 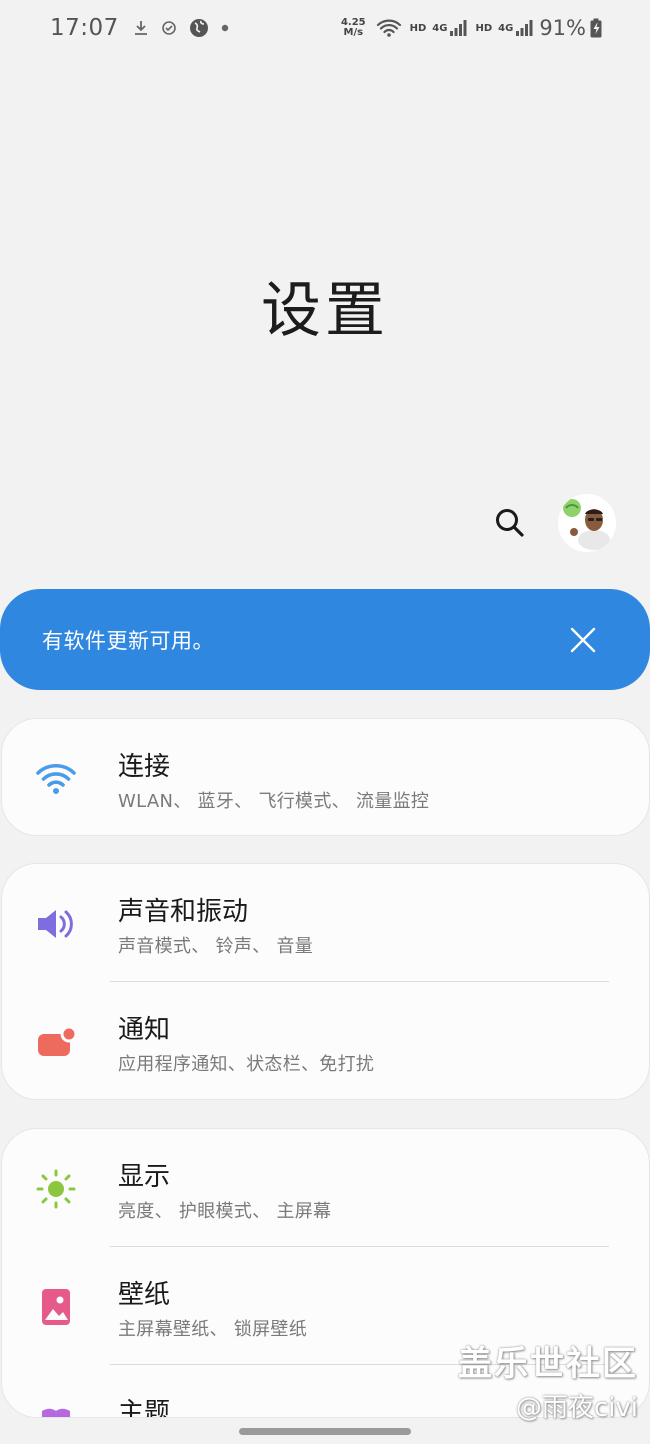 What do you see at coordinates (325, 311) in the screenshot?
I see `page-title: 设置` at bounding box center [325, 311].